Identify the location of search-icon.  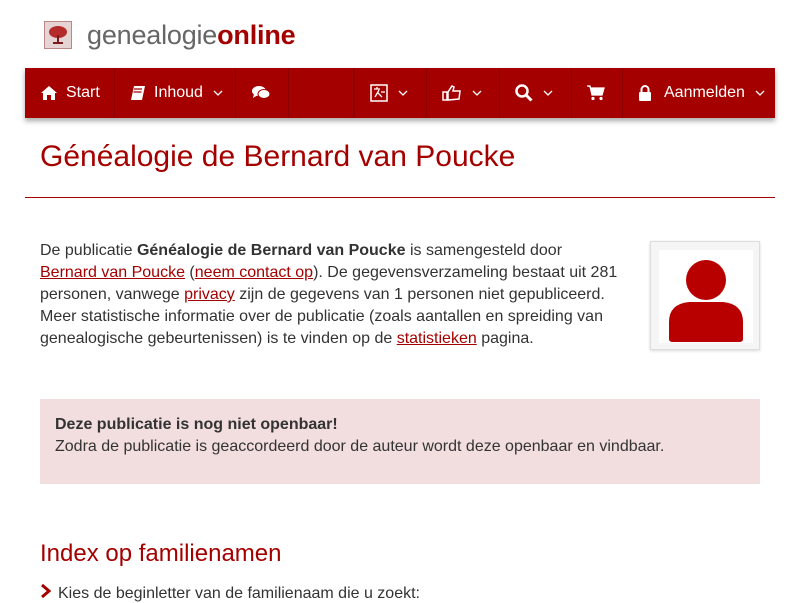
(524, 93).